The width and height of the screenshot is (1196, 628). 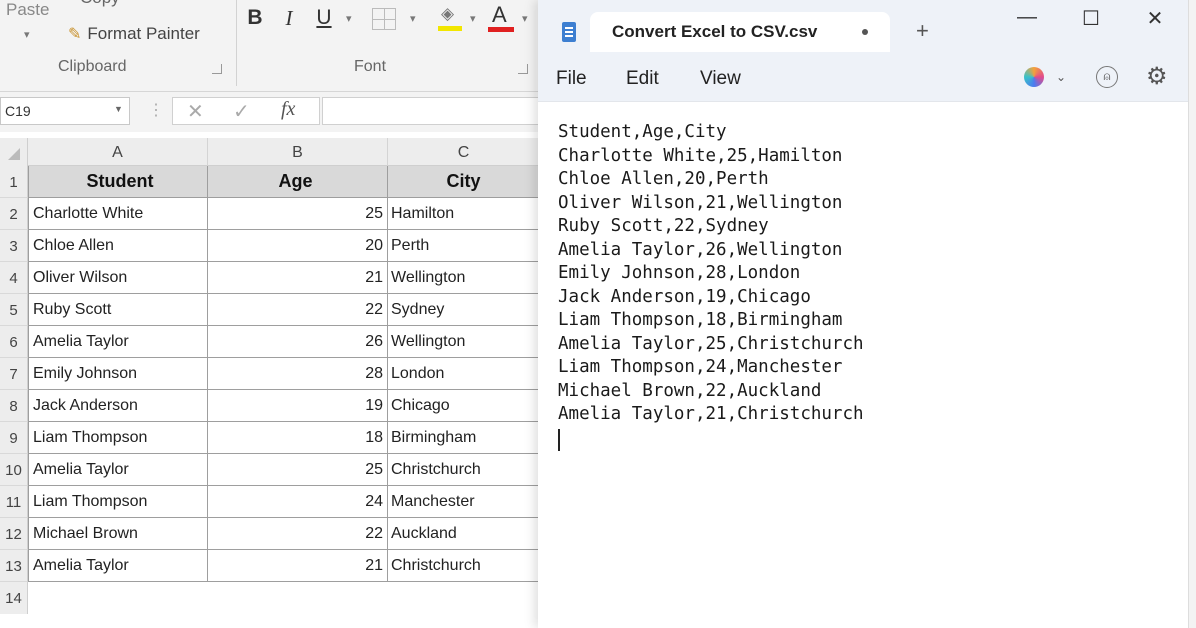 I want to click on insert-function-icon: fx, so click(x=288, y=109).